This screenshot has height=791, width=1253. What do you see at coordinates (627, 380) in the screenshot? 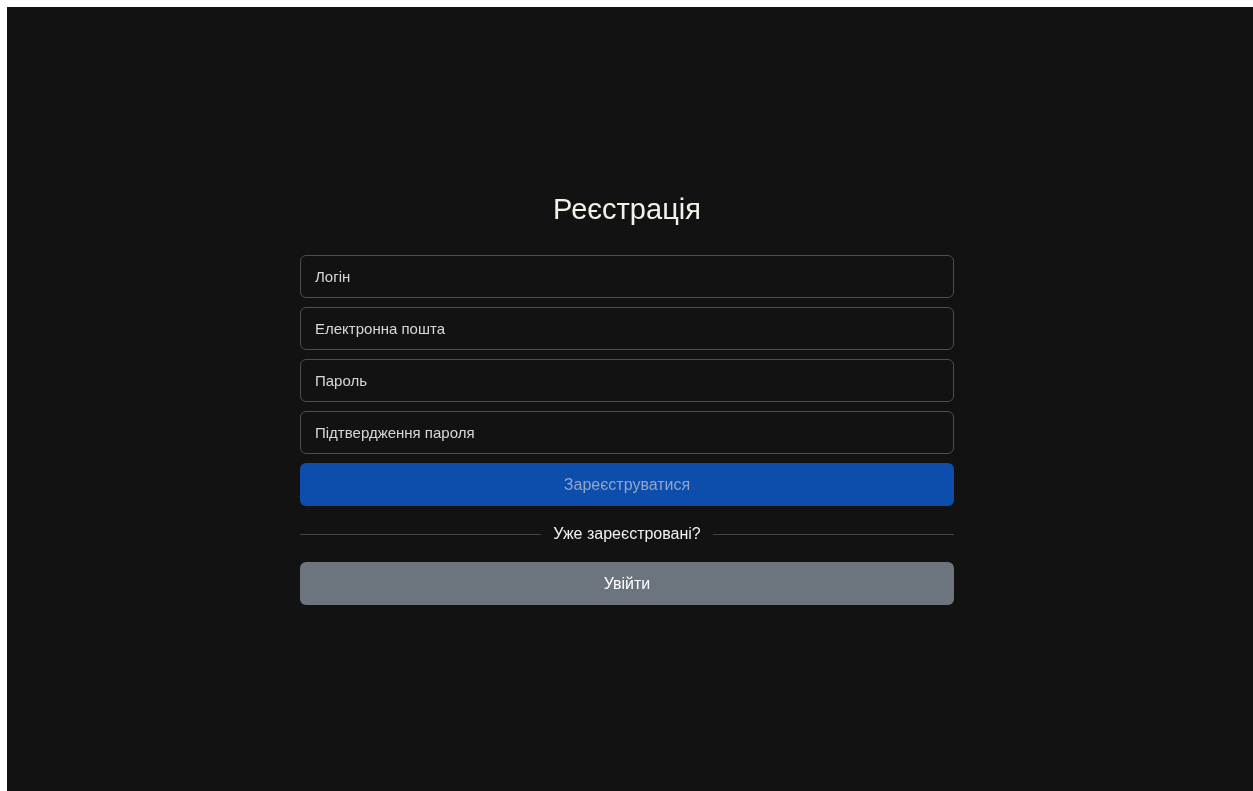
I see `input-field: Пароль` at bounding box center [627, 380].